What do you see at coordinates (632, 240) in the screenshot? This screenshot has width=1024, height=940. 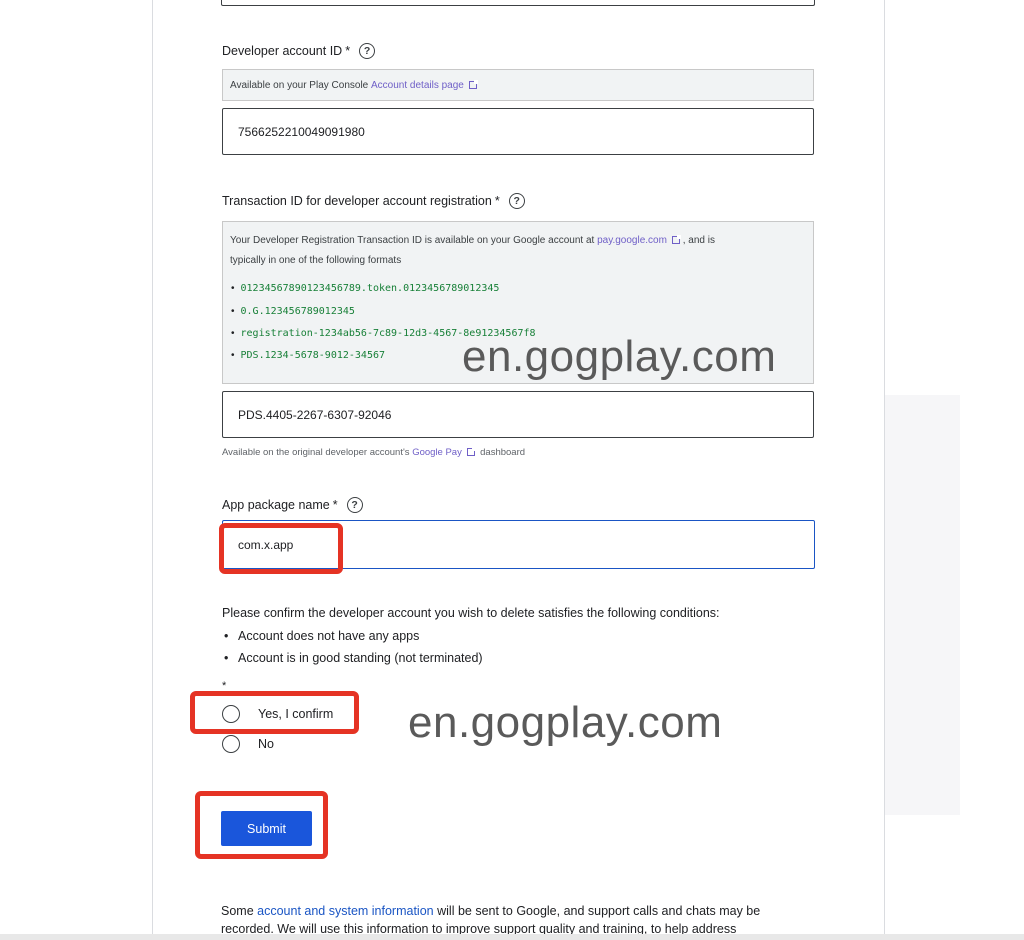 I see `pay-google-link: pay.google.com` at bounding box center [632, 240].